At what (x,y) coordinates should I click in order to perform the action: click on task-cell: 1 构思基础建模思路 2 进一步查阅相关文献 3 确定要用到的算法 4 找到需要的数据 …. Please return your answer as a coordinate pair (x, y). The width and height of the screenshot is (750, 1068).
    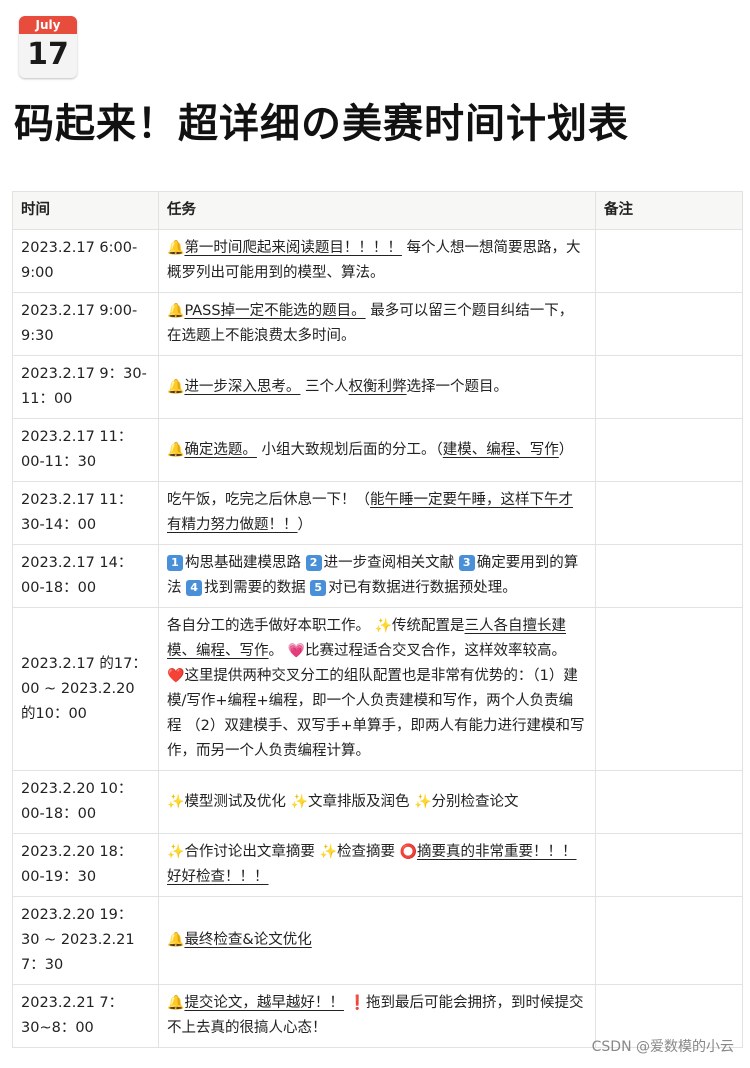
    Looking at the image, I should click on (377, 576).